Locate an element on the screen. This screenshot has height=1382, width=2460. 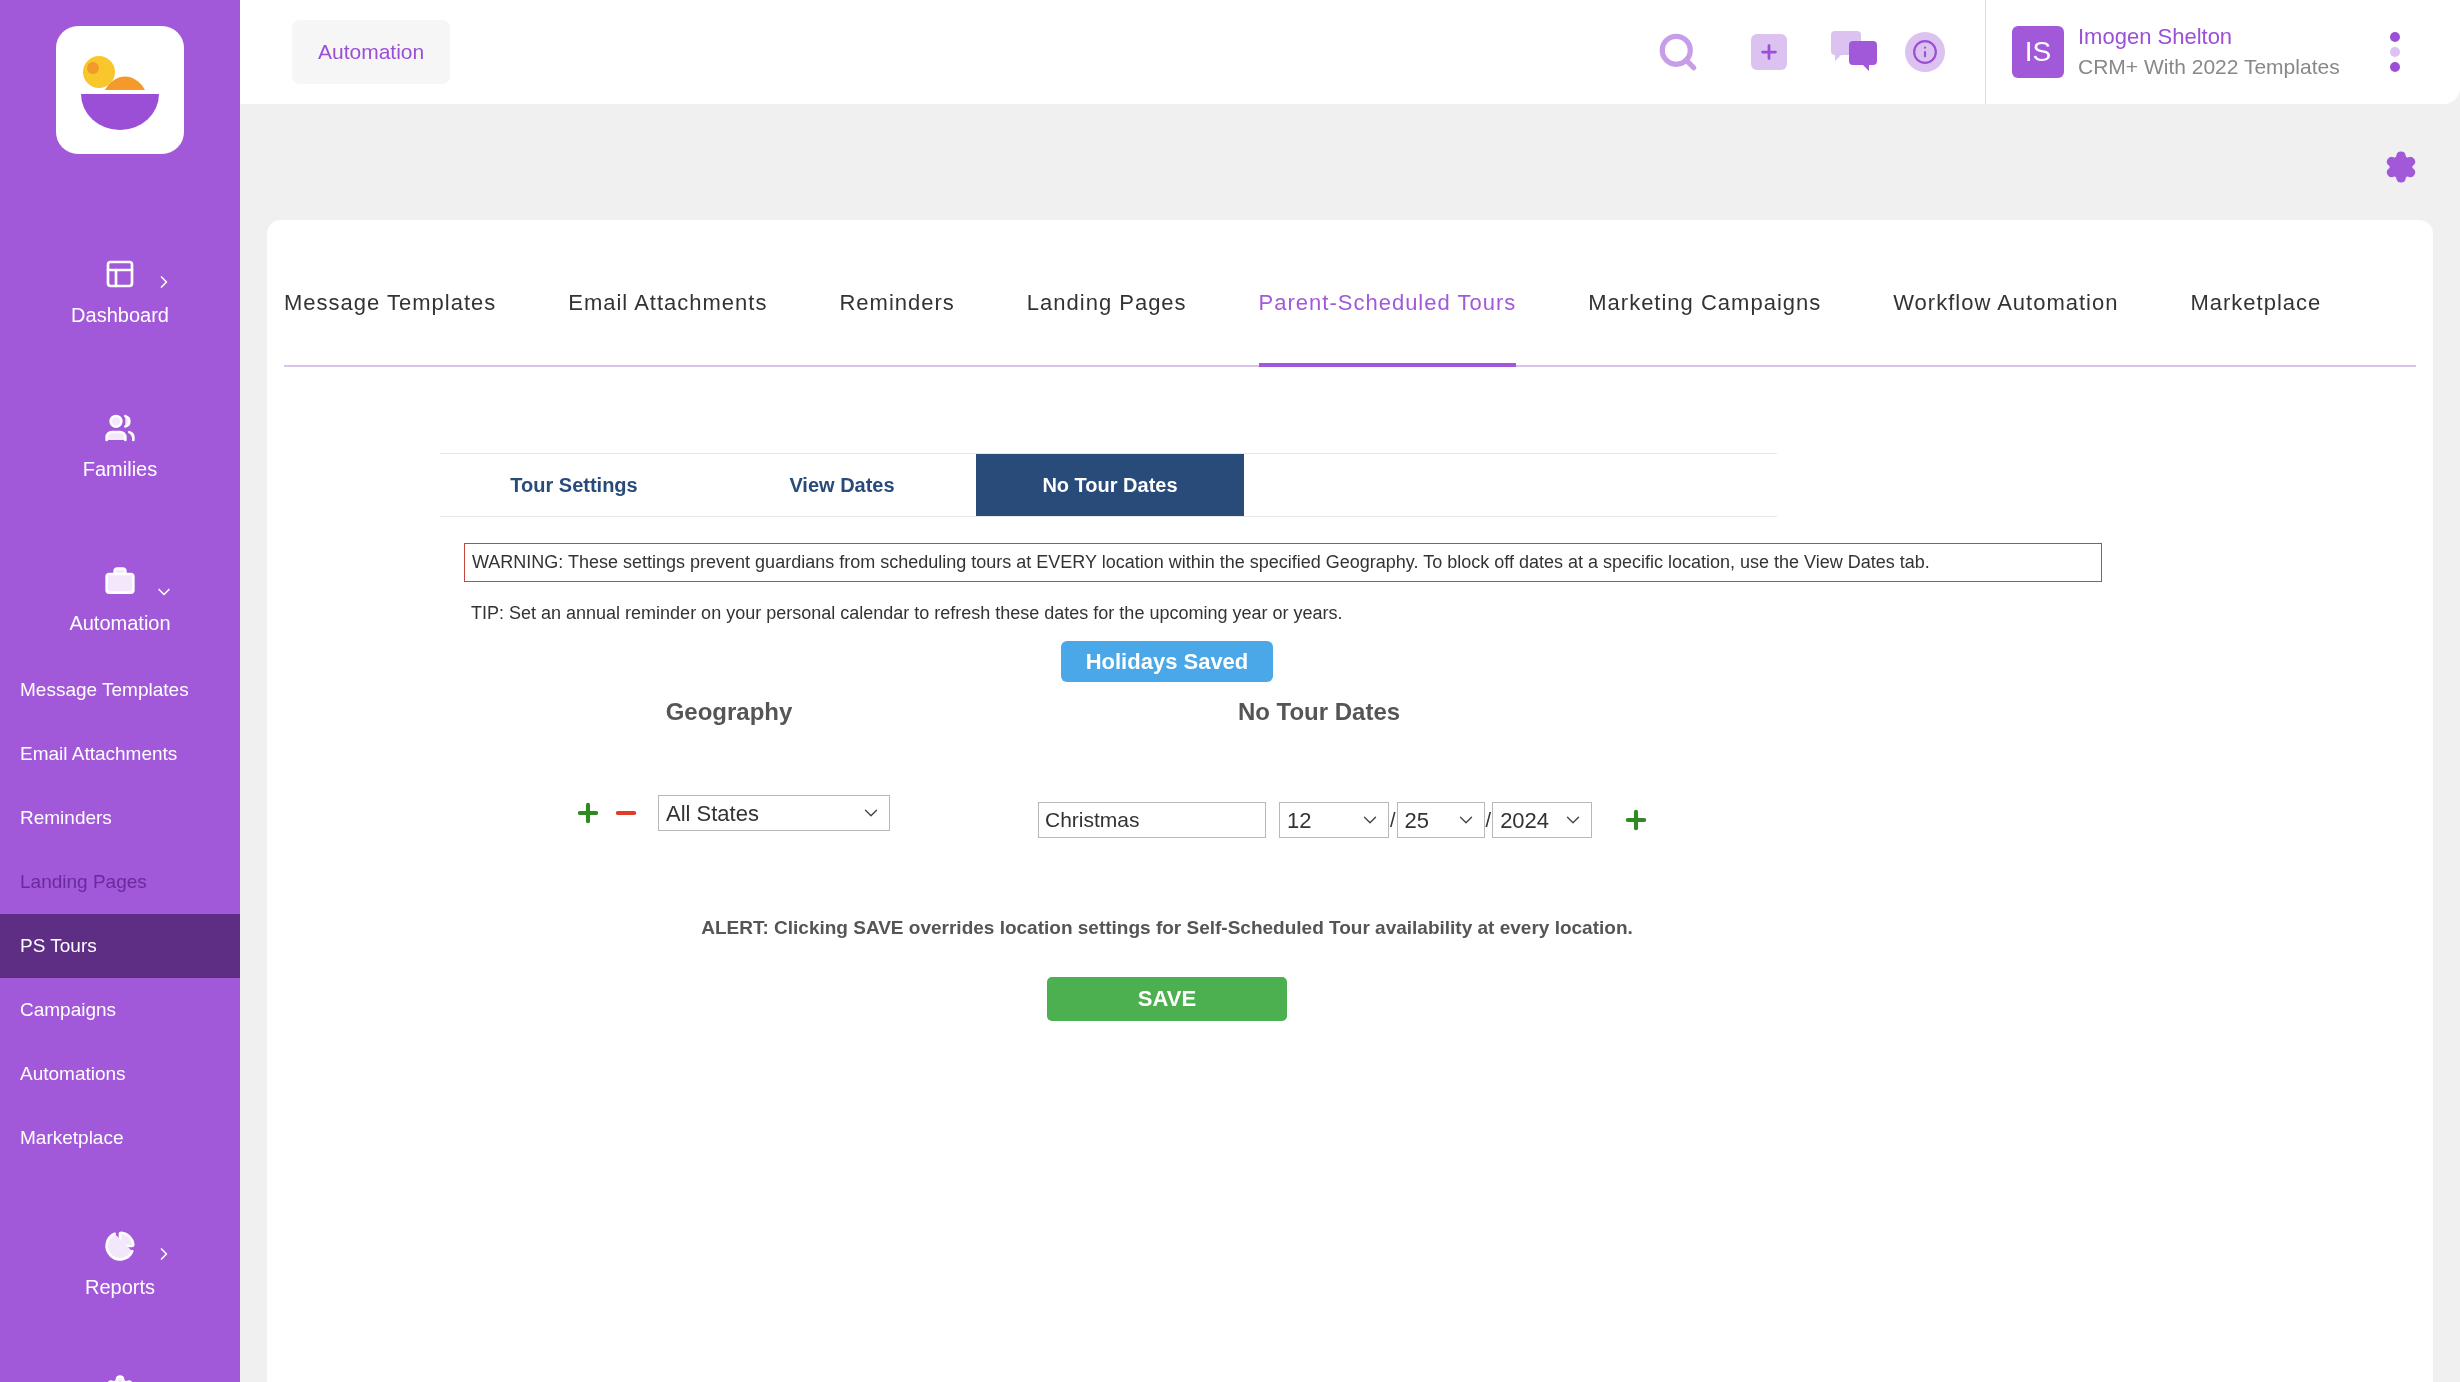
warning-message: WARNING: These settings prevent guardians from scheduling tours at EVERY location within the specified Geography. To block off dates at a specific location, use the View Dates tab. is located at coordinates (1283, 562).